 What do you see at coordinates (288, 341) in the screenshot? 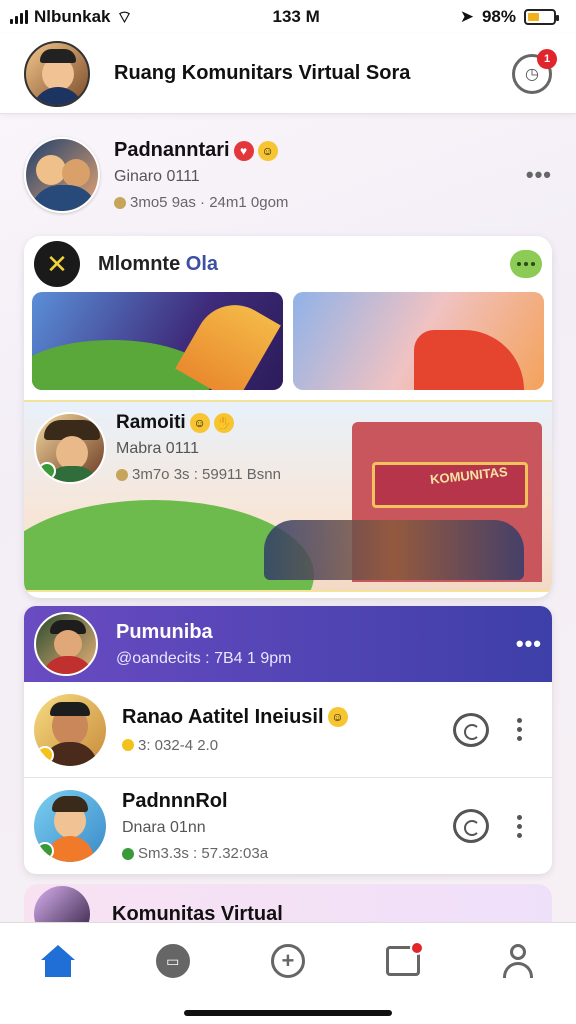
I see `media-tiles` at bounding box center [288, 341].